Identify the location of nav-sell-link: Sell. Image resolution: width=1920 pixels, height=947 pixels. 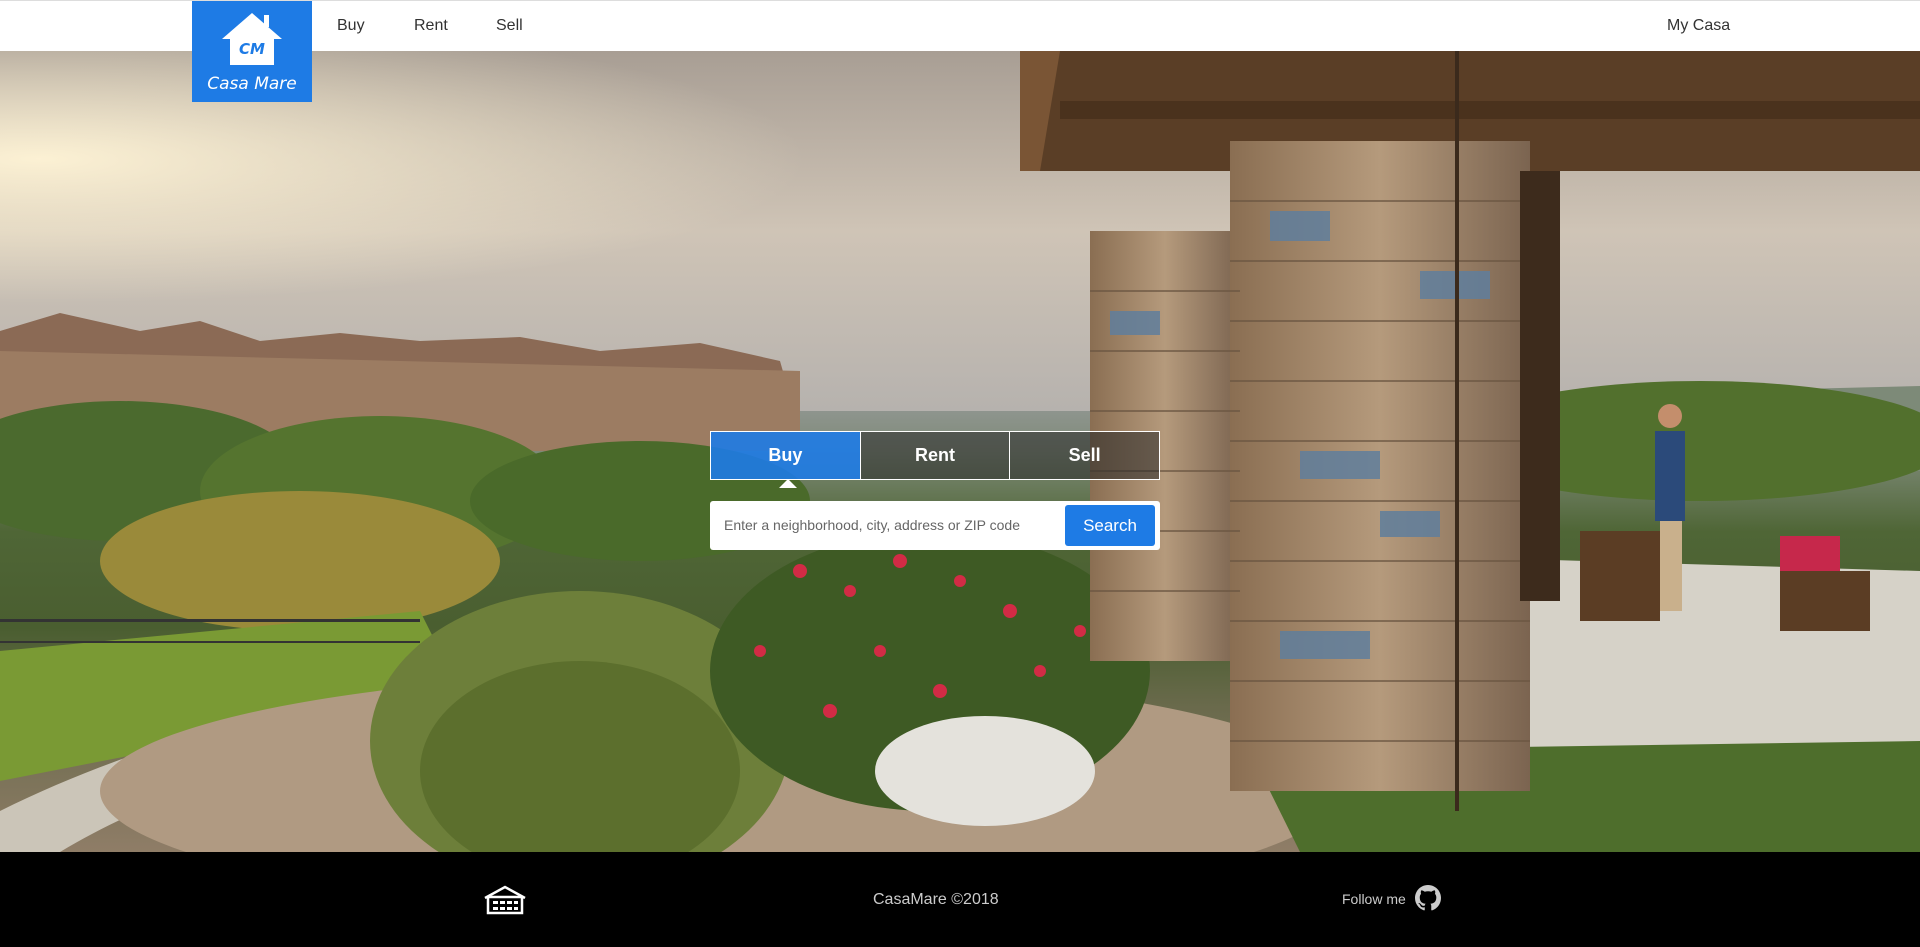
(509, 26).